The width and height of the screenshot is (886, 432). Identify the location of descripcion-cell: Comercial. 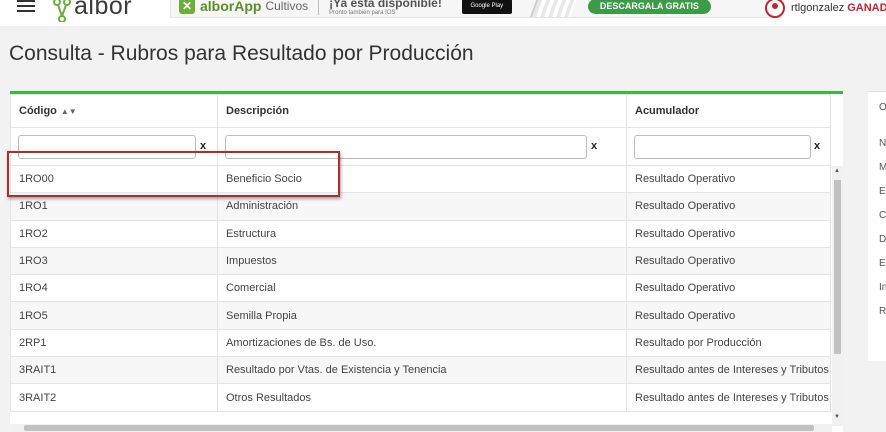
(422, 288).